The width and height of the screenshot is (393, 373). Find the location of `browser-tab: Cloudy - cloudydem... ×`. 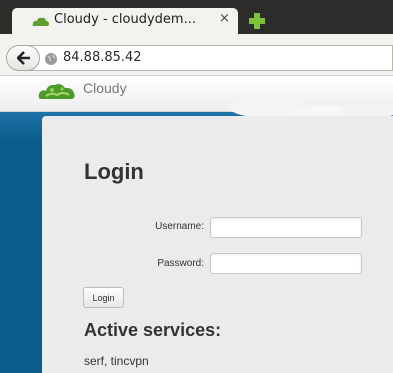

browser-tab: Cloudy - cloudydem... × is located at coordinates (125, 21).